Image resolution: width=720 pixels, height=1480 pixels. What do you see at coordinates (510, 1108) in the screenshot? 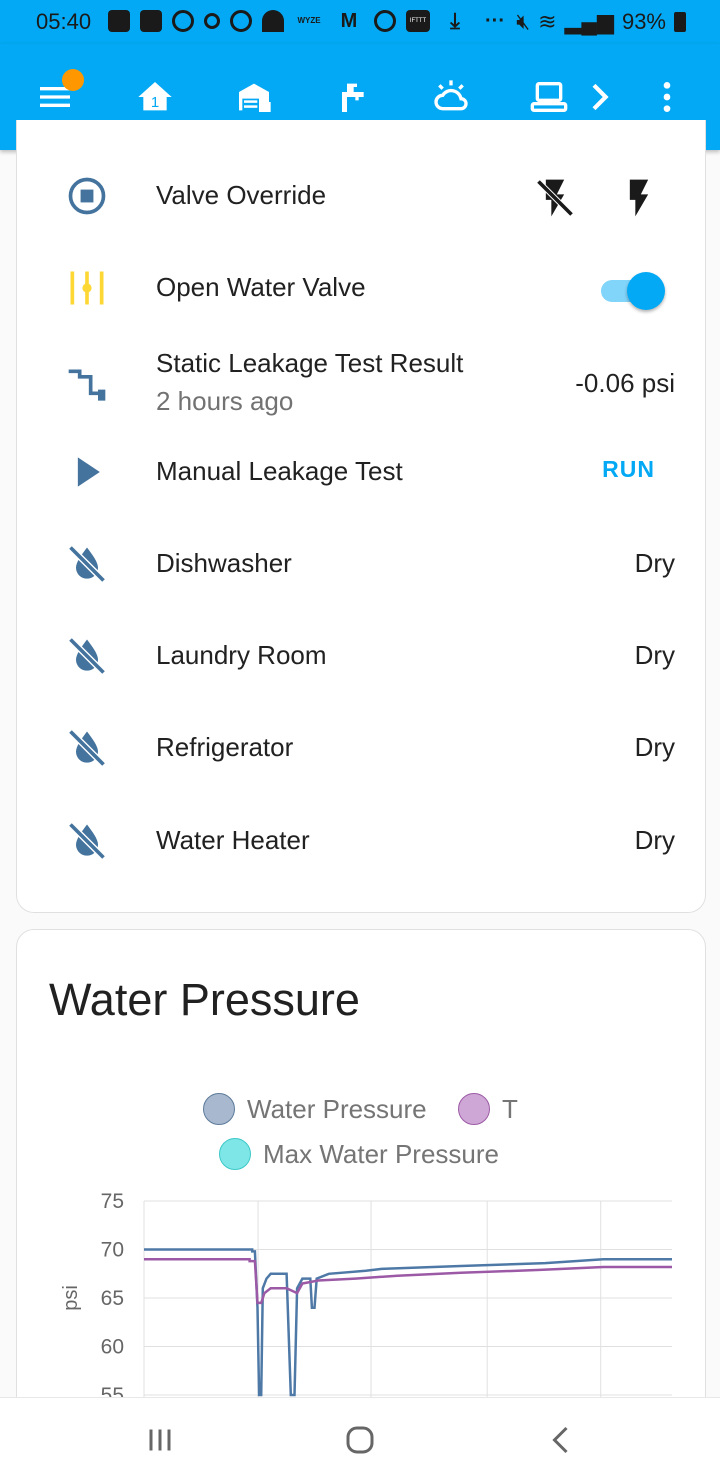
I see `legend-label: T` at bounding box center [510, 1108].